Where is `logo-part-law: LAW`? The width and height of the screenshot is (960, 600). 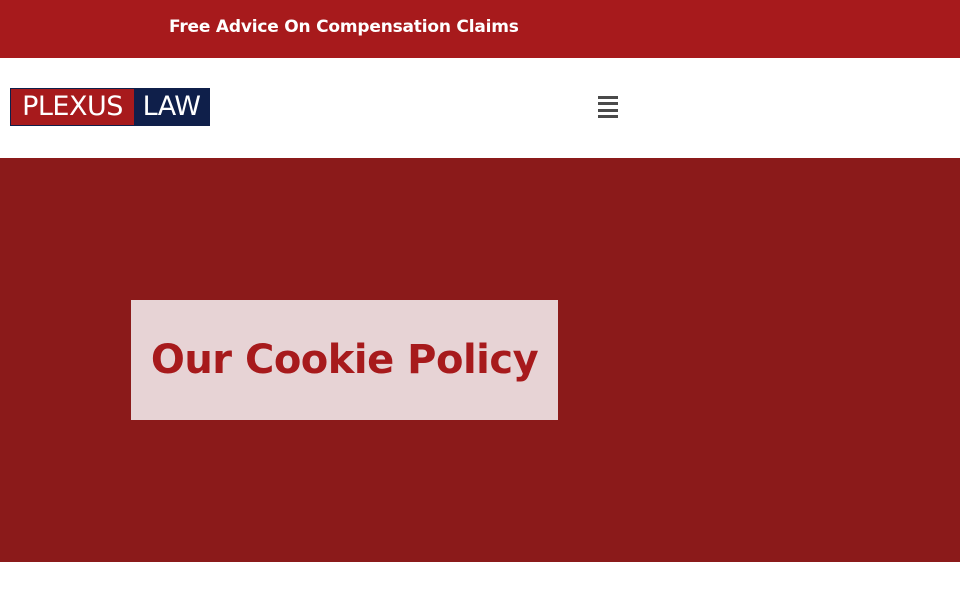
logo-part-law: LAW is located at coordinates (171, 107).